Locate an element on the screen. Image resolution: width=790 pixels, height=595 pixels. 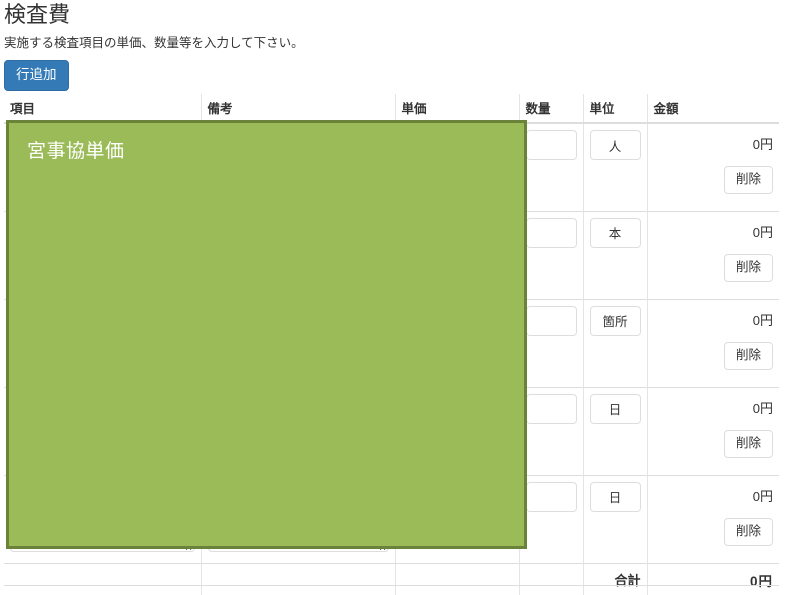
footer-spacer-note is located at coordinates (298, 578).